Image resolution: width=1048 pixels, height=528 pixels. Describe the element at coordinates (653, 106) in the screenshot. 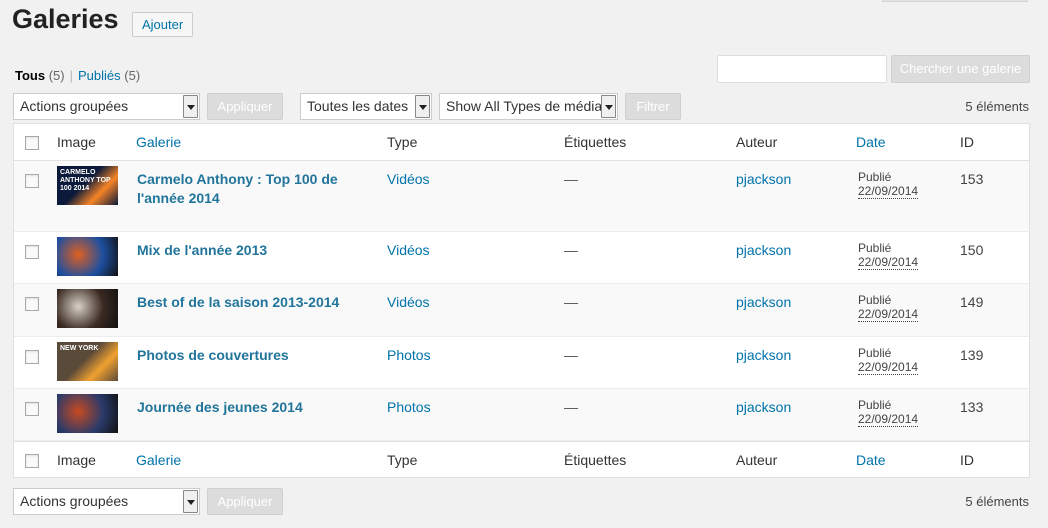

I see `filter-button: Filtrer` at that location.